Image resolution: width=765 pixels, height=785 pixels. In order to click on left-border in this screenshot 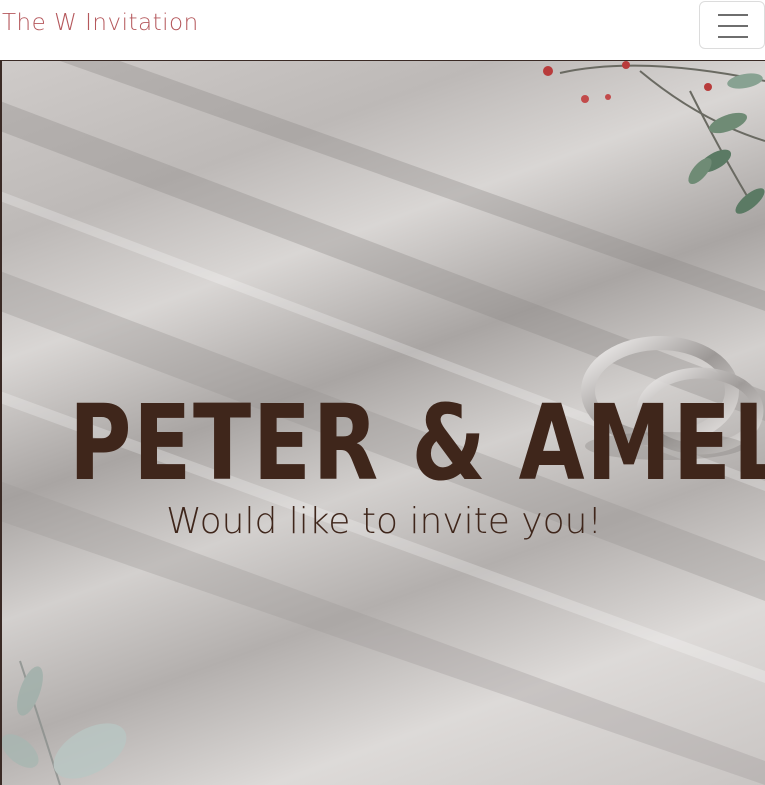, I will do `click(1, 423)`.